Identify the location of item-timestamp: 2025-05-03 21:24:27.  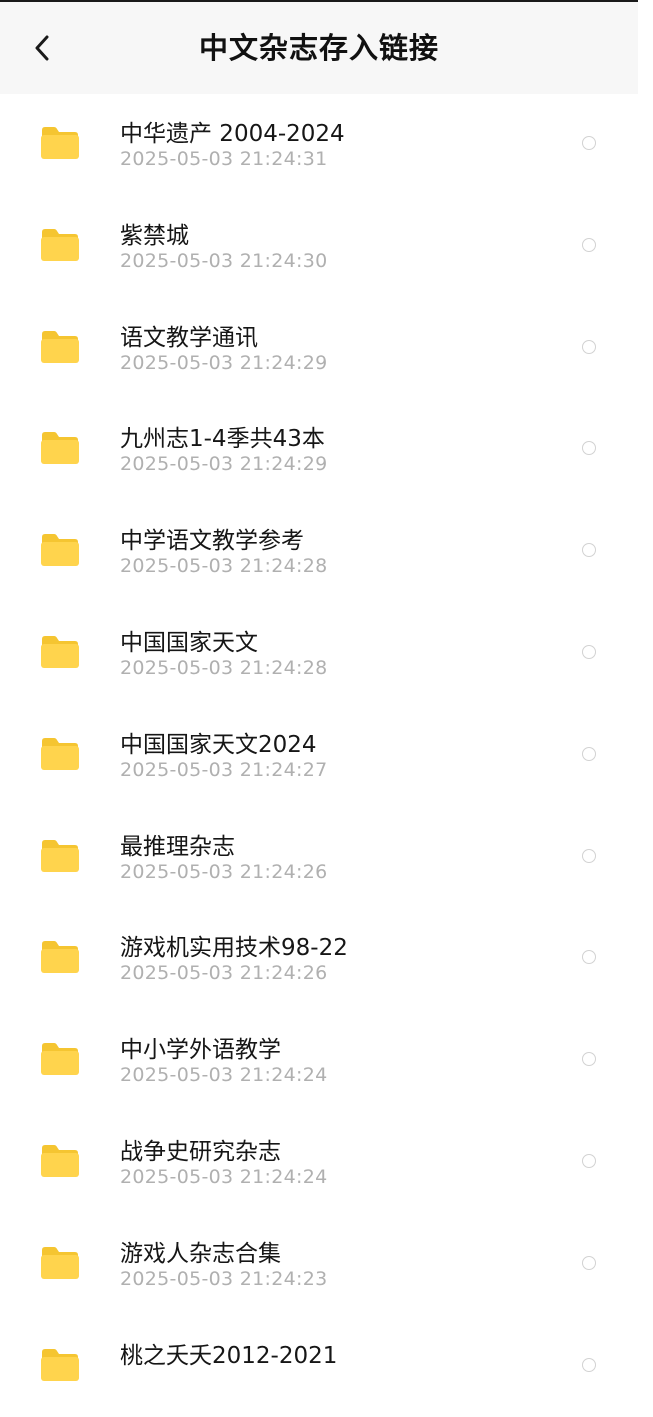
(224, 769).